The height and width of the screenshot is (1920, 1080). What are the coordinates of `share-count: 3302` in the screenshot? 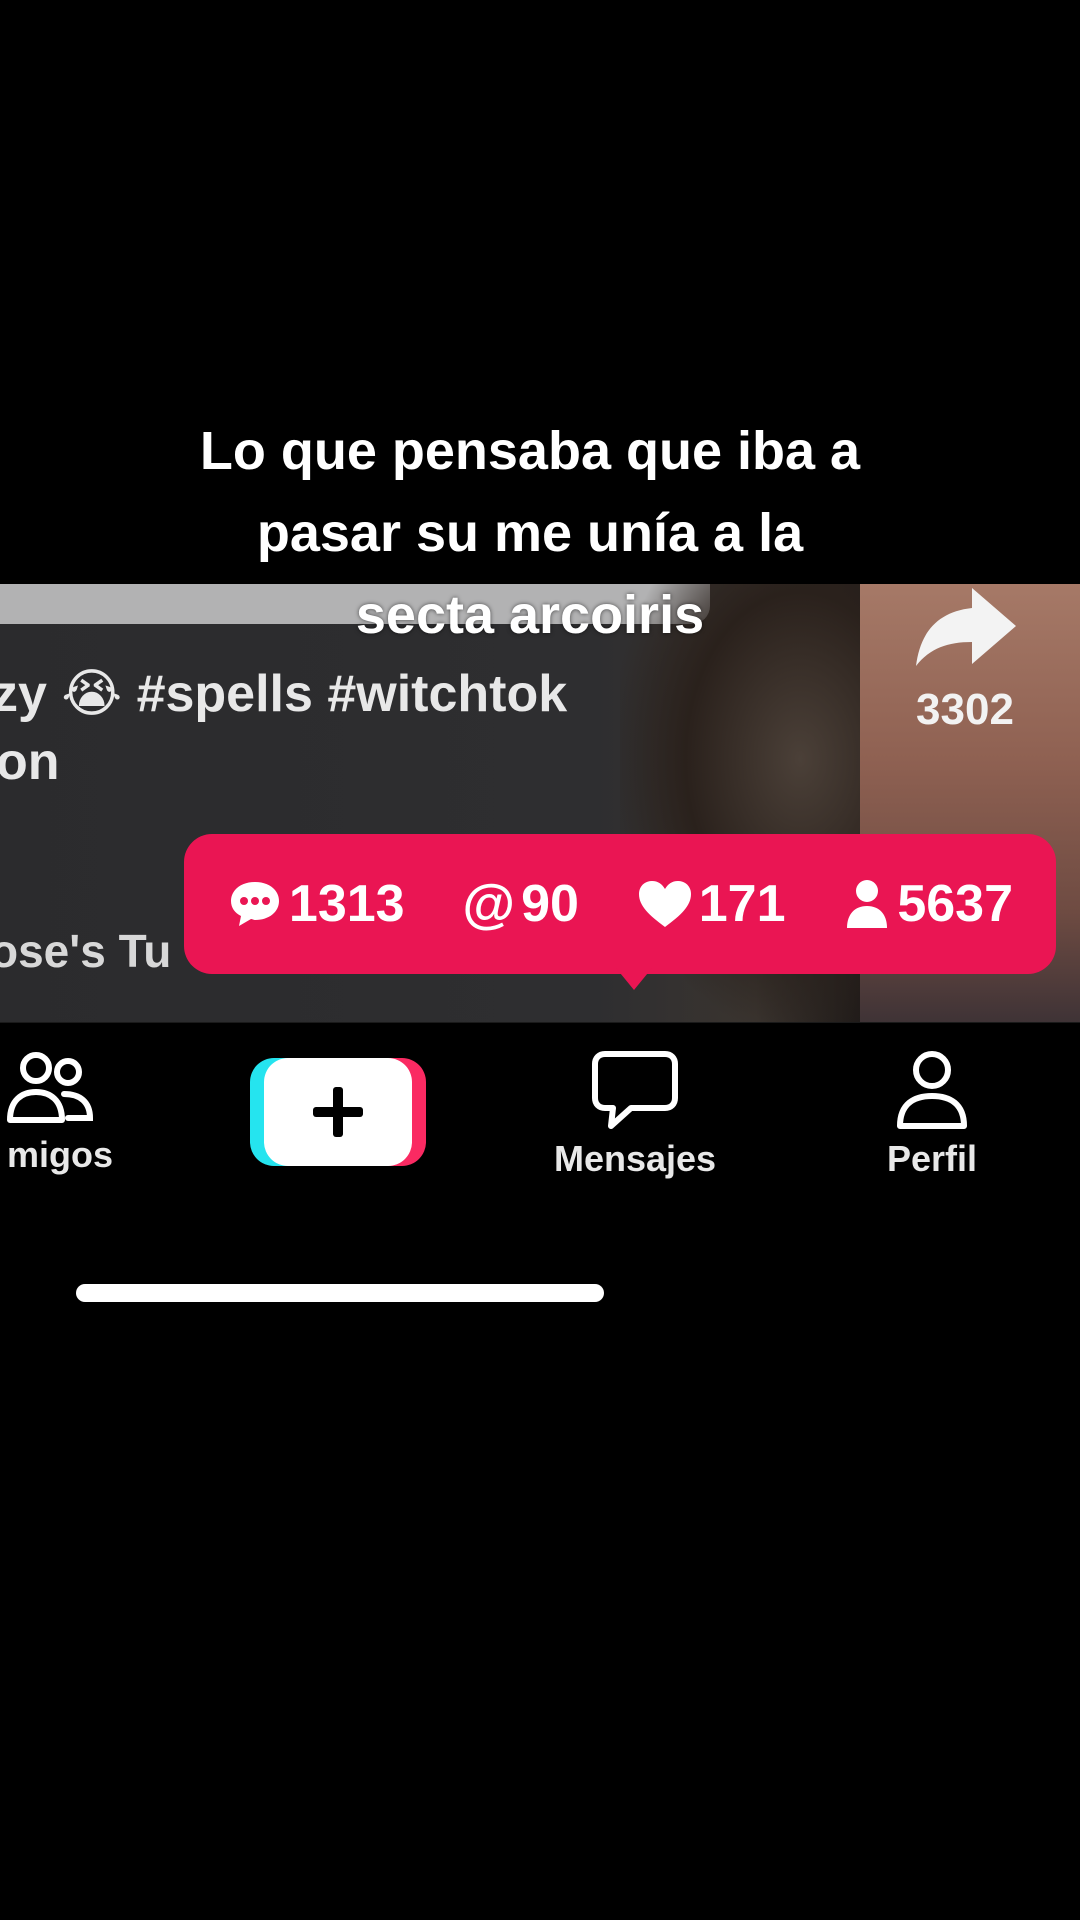 It's located at (965, 709).